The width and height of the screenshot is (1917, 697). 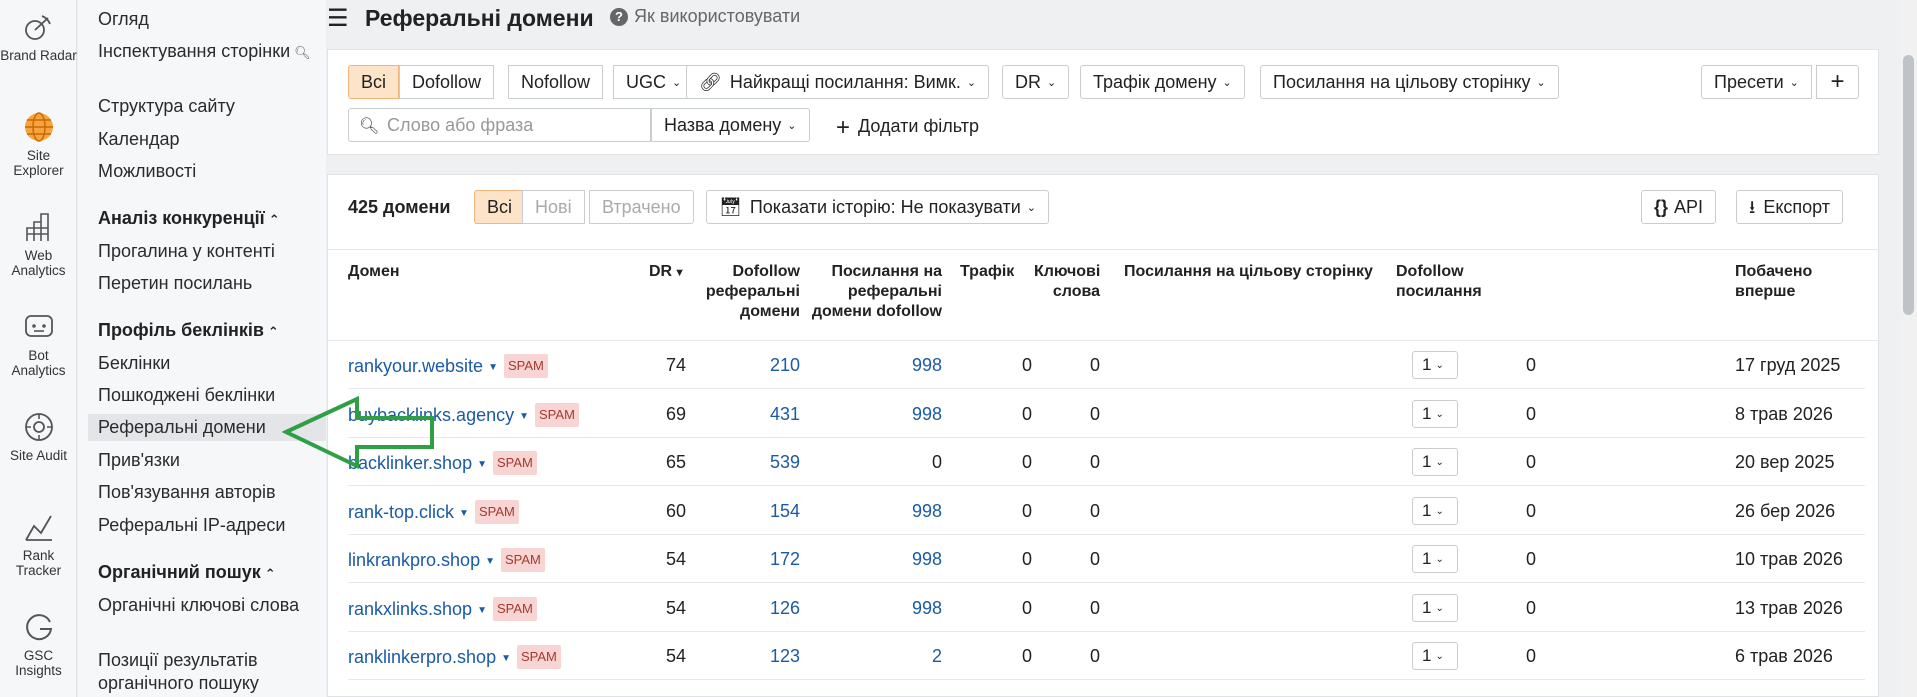 I want to click on nav-overview: Огляд, so click(x=208, y=19).